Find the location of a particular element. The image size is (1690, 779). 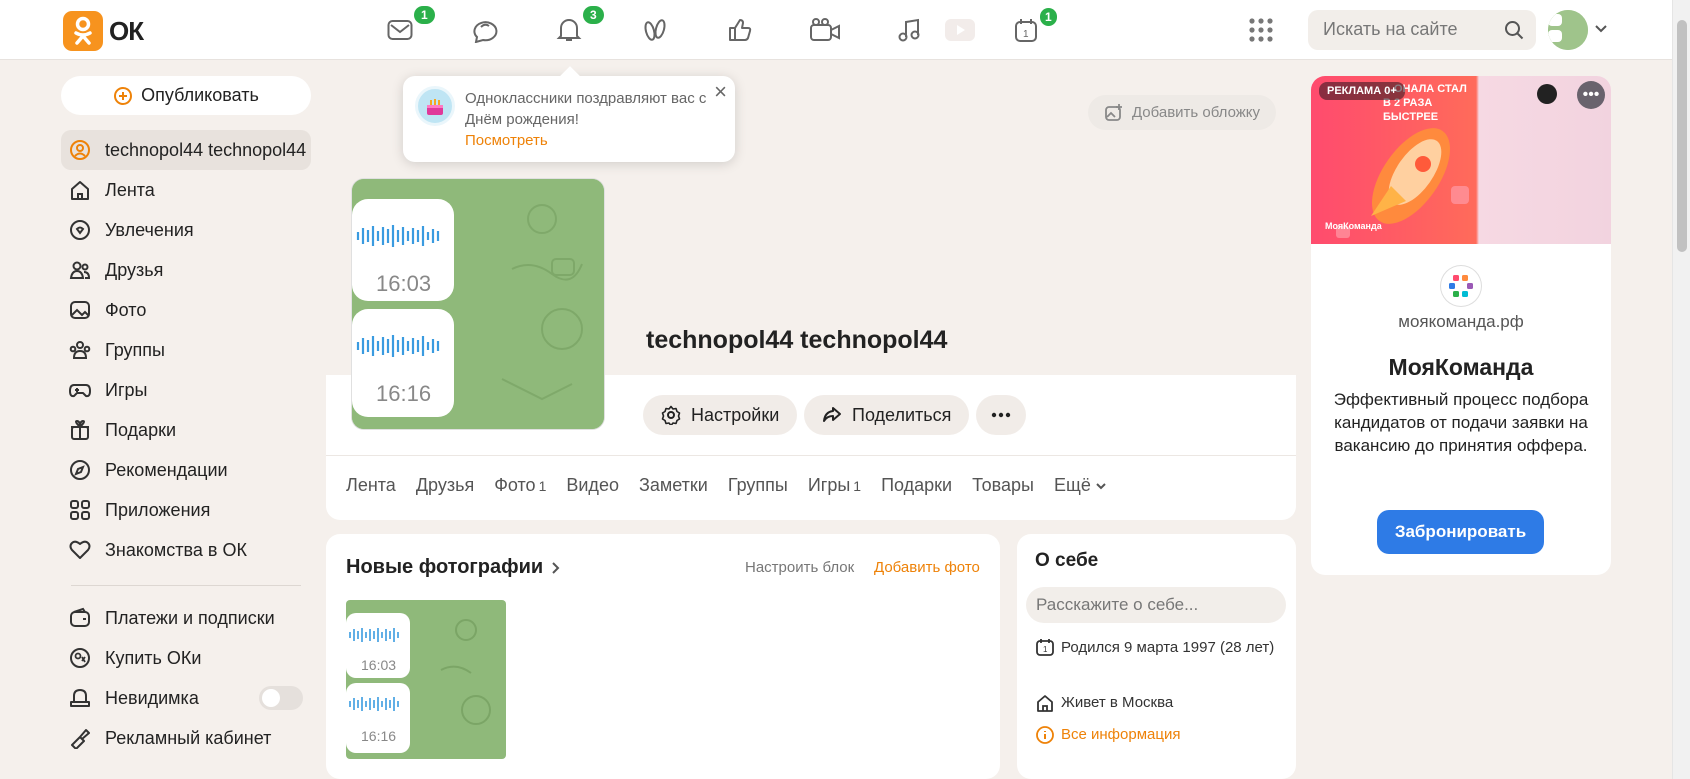

sidebar-item-ads-cabinet: Рекламный кабинет is located at coordinates (186, 738).